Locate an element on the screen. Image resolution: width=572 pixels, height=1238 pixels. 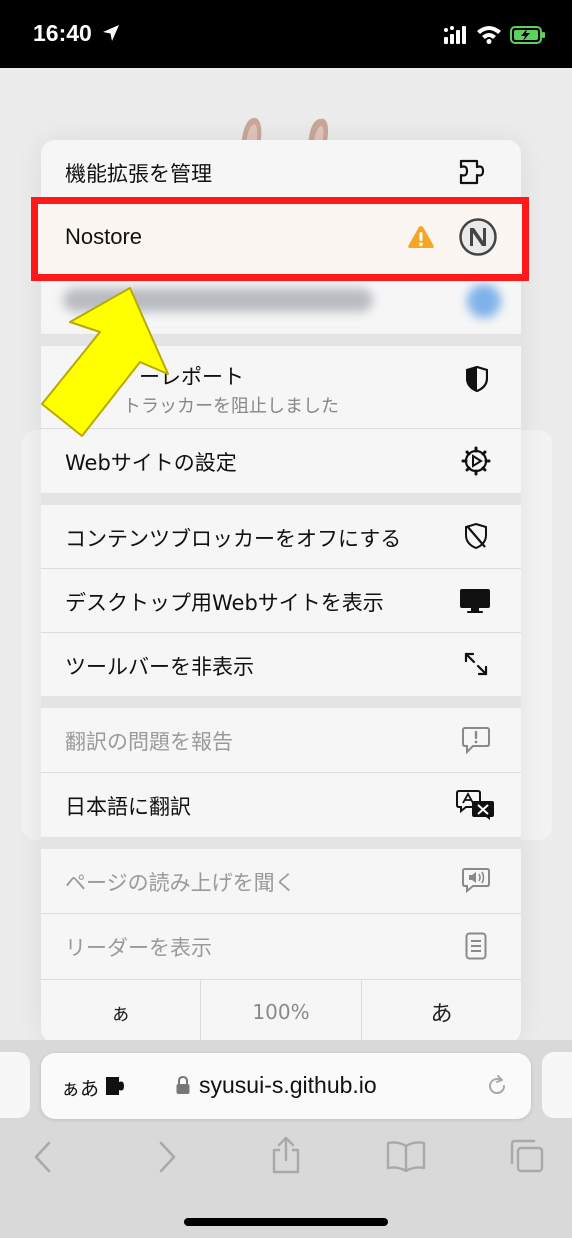
next-tab-peek is located at coordinates (557, 1085).